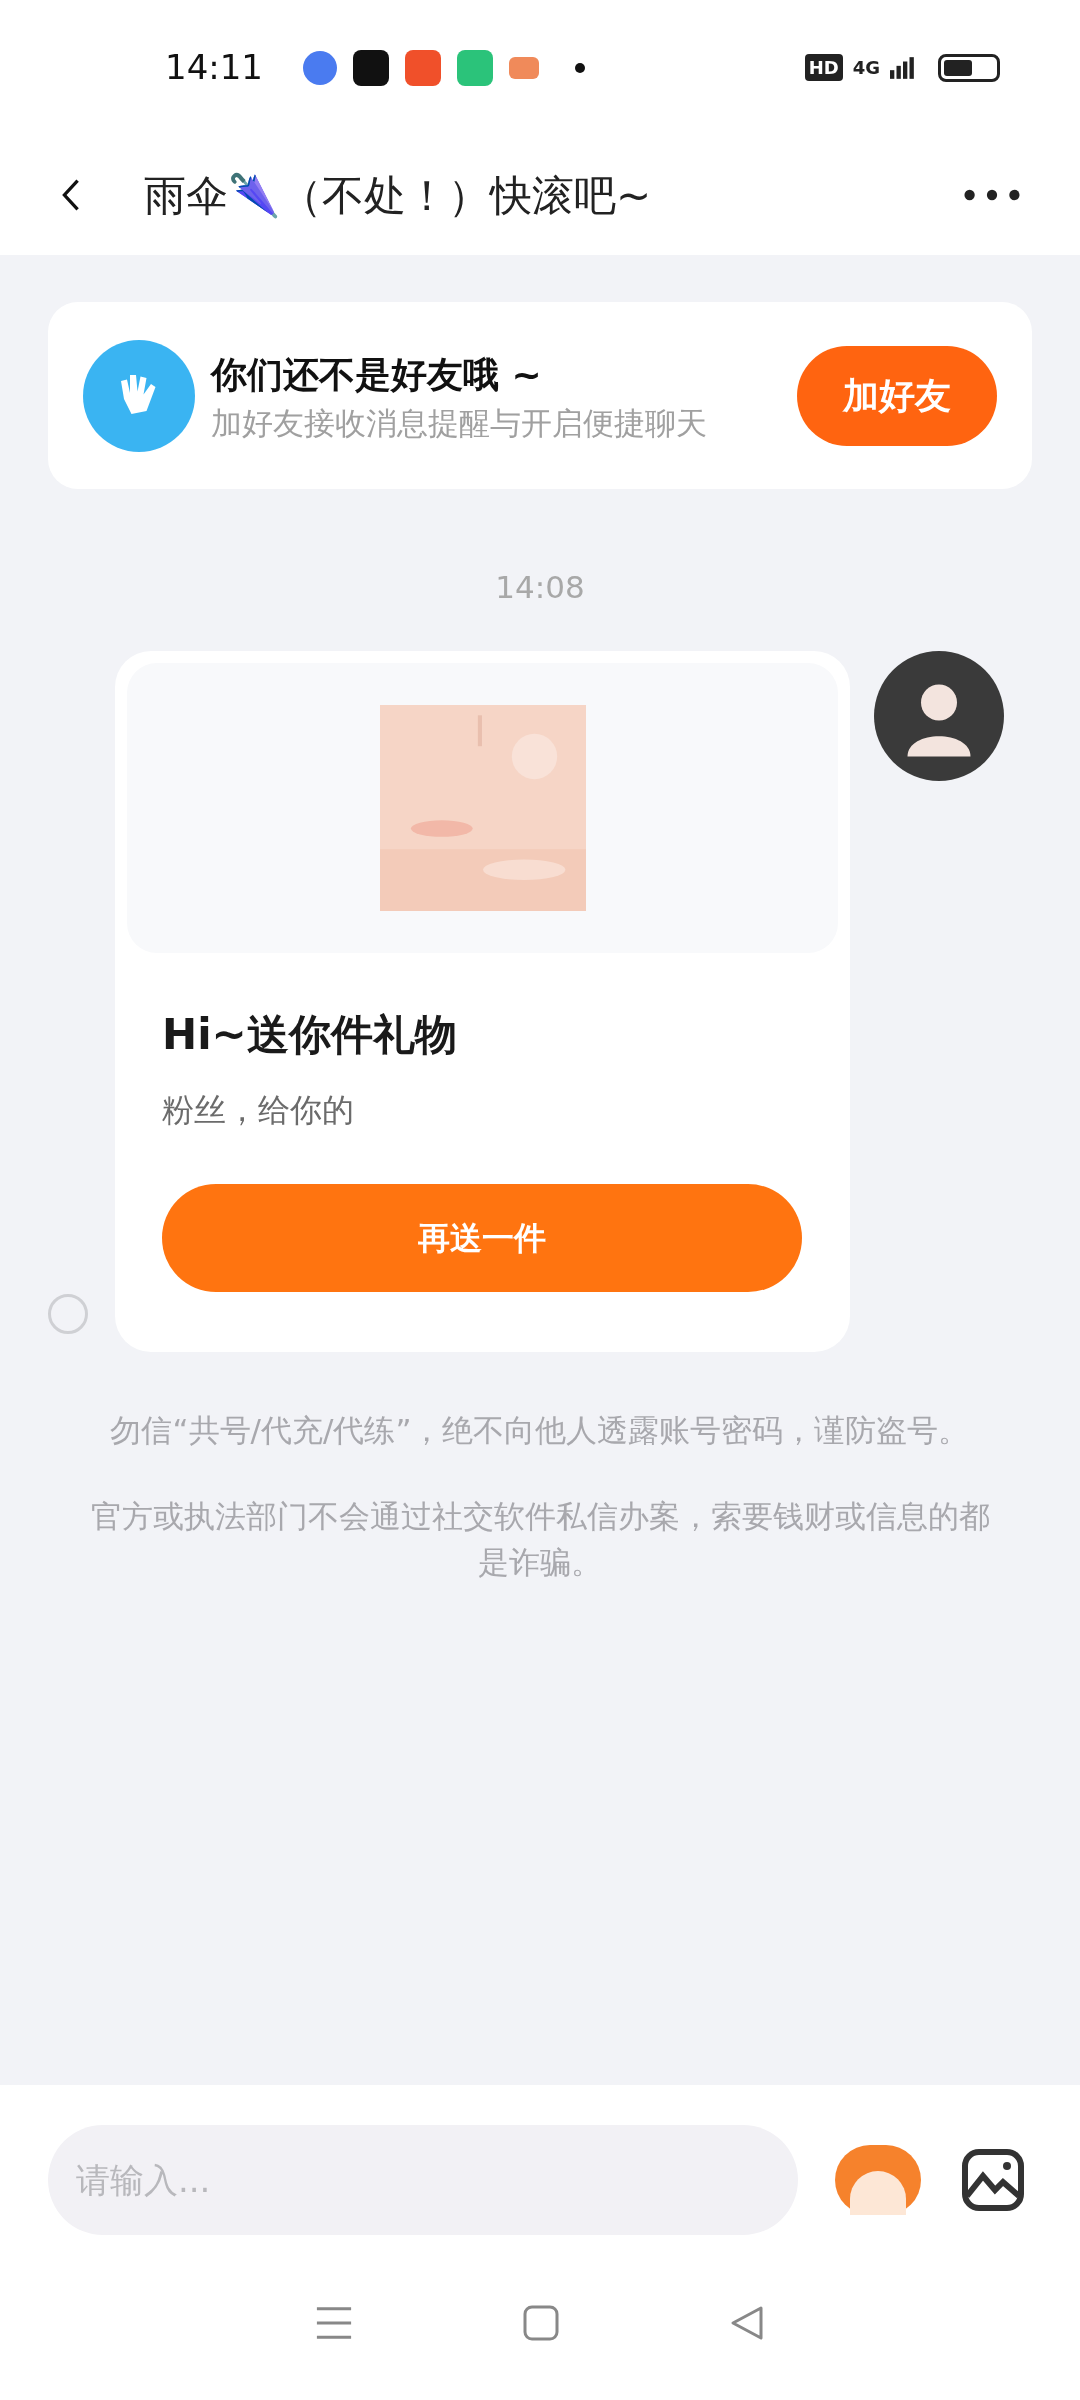  What do you see at coordinates (377, 374) in the screenshot?
I see `banner-title: 你们还不是好友哦 ~` at bounding box center [377, 374].